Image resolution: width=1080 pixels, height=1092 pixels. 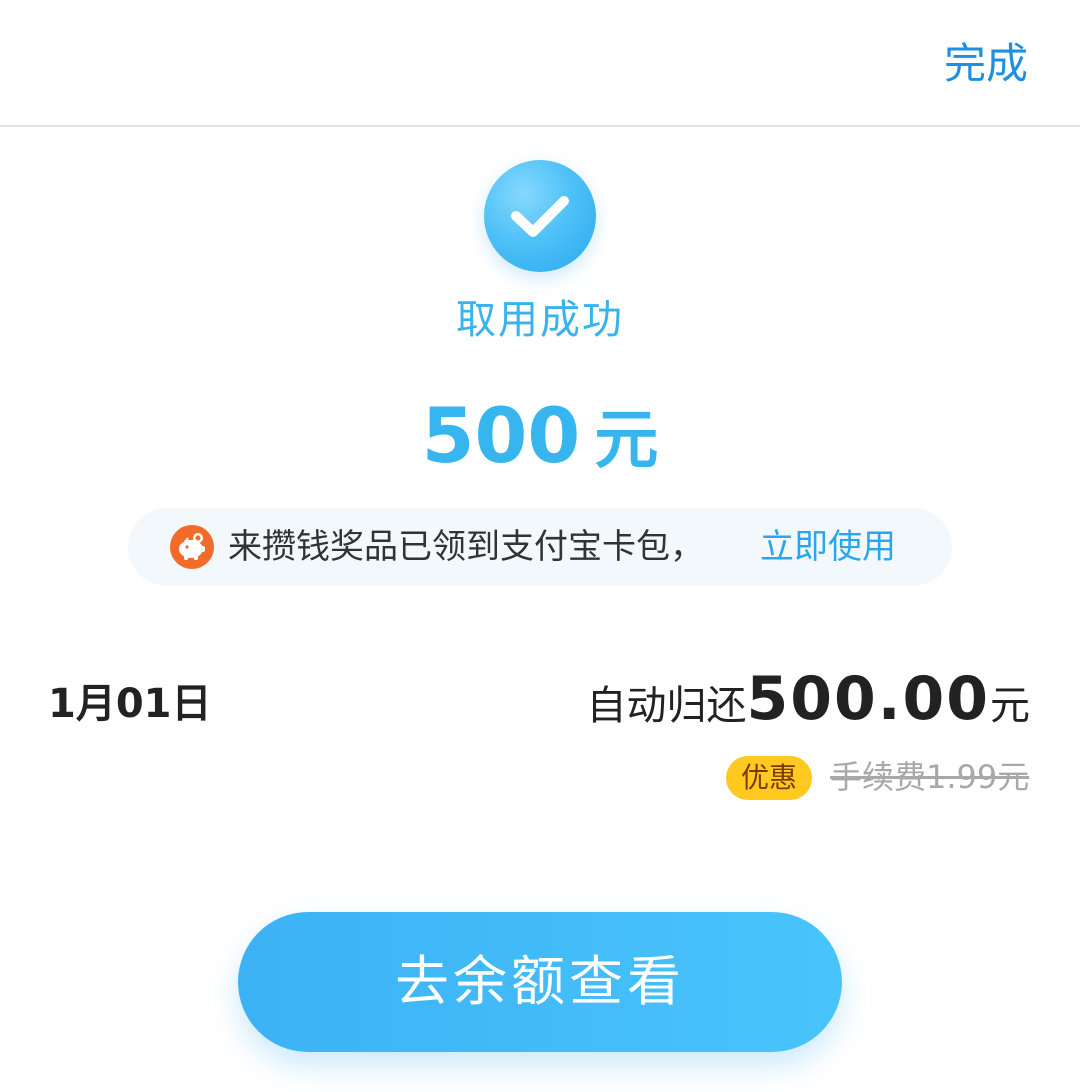 I want to click on repayment-unit: 元, so click(x=1010, y=706).